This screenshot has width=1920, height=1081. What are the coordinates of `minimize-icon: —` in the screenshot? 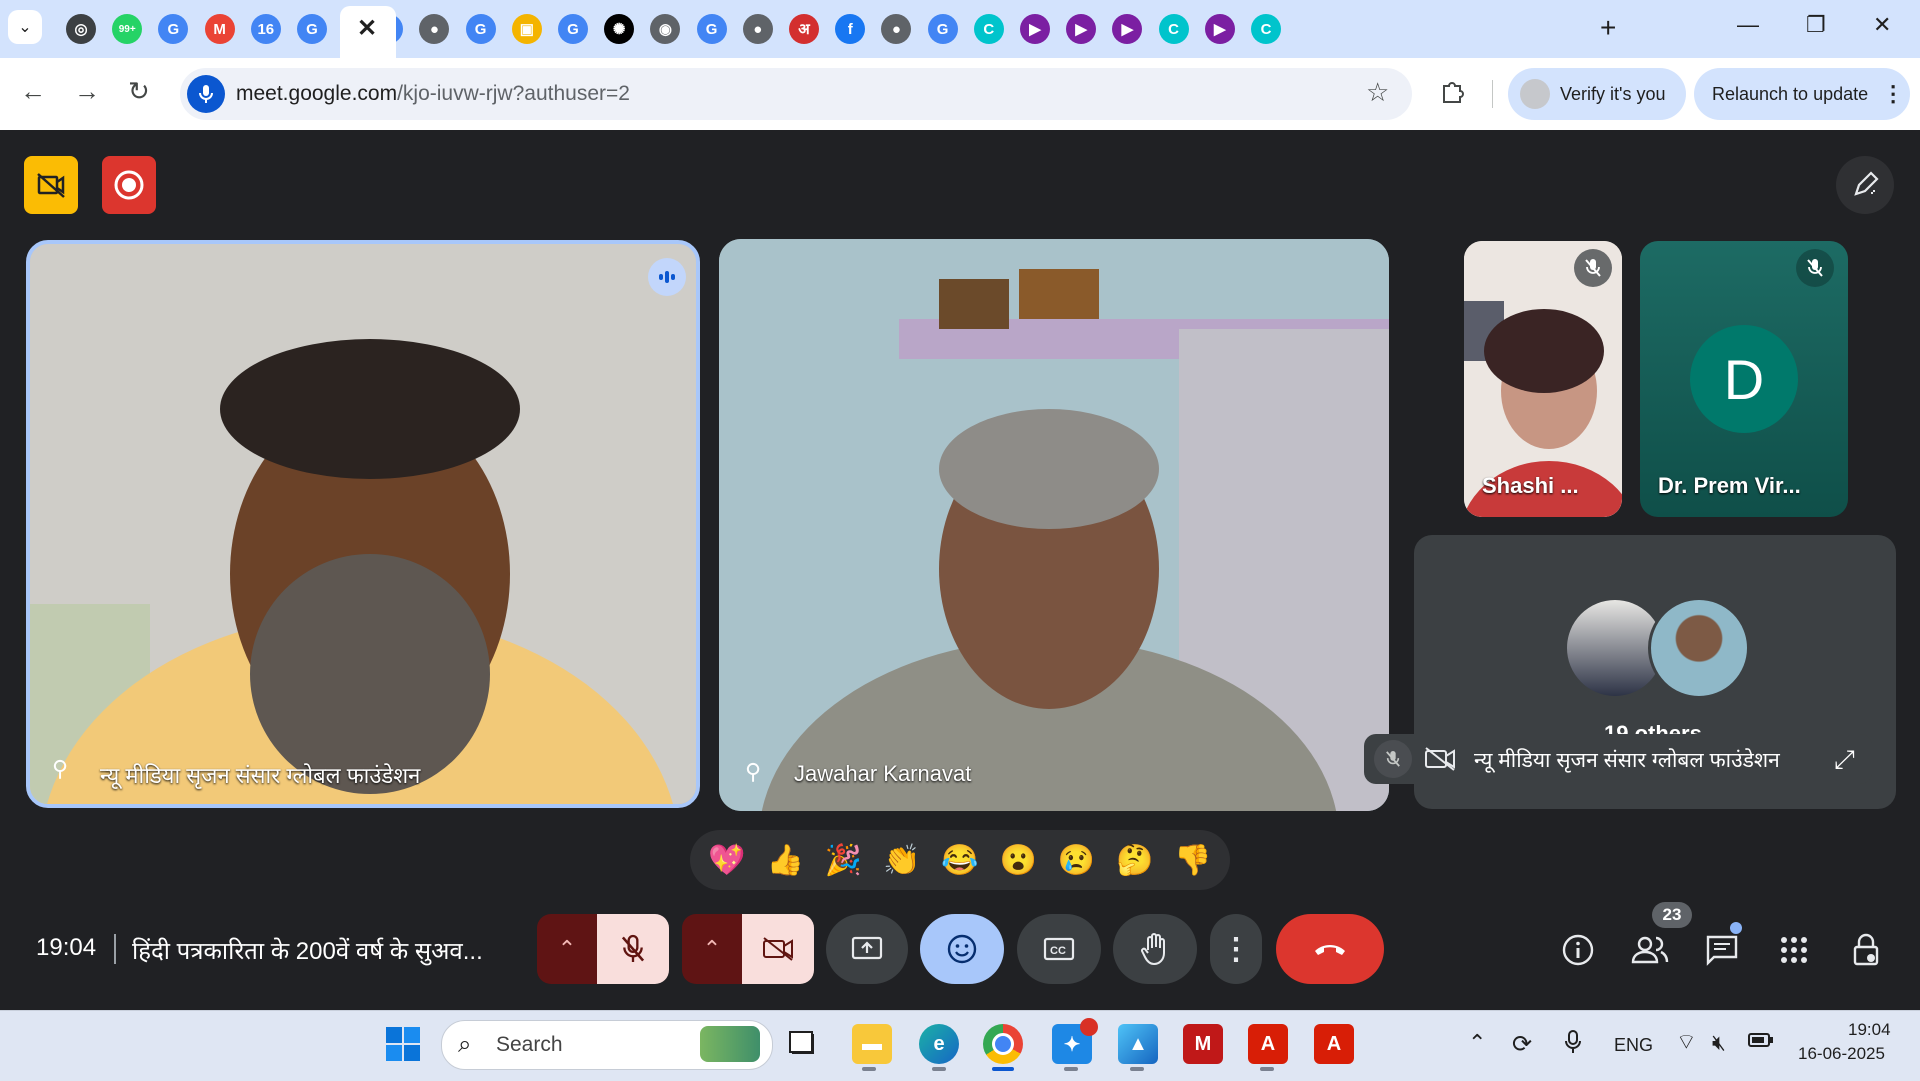 It's located at (1748, 25).